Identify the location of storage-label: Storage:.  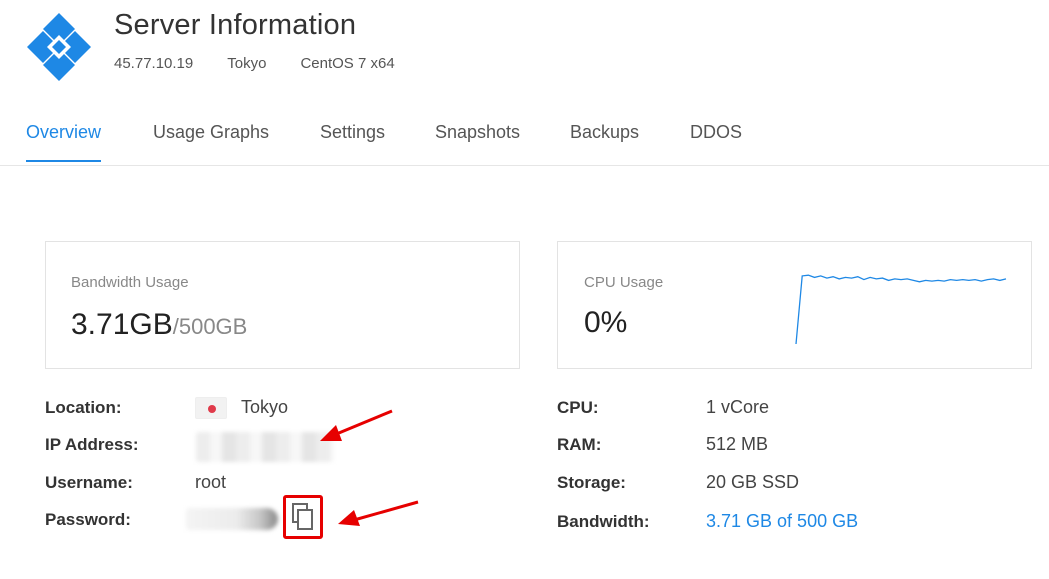
(591, 482).